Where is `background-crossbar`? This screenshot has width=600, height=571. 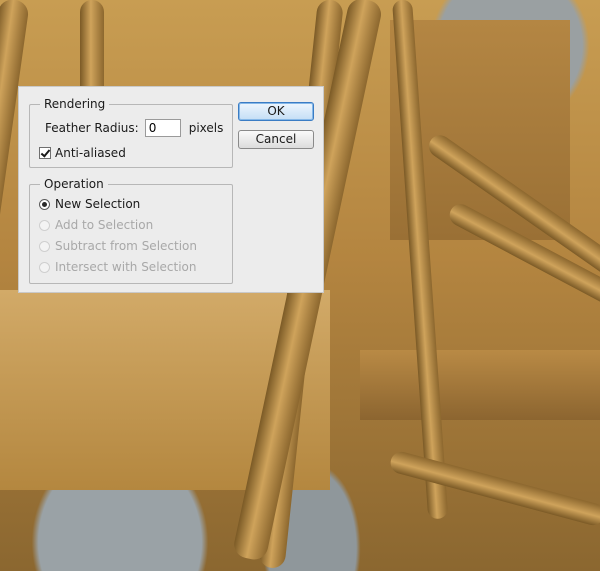 background-crossbar is located at coordinates (480, 385).